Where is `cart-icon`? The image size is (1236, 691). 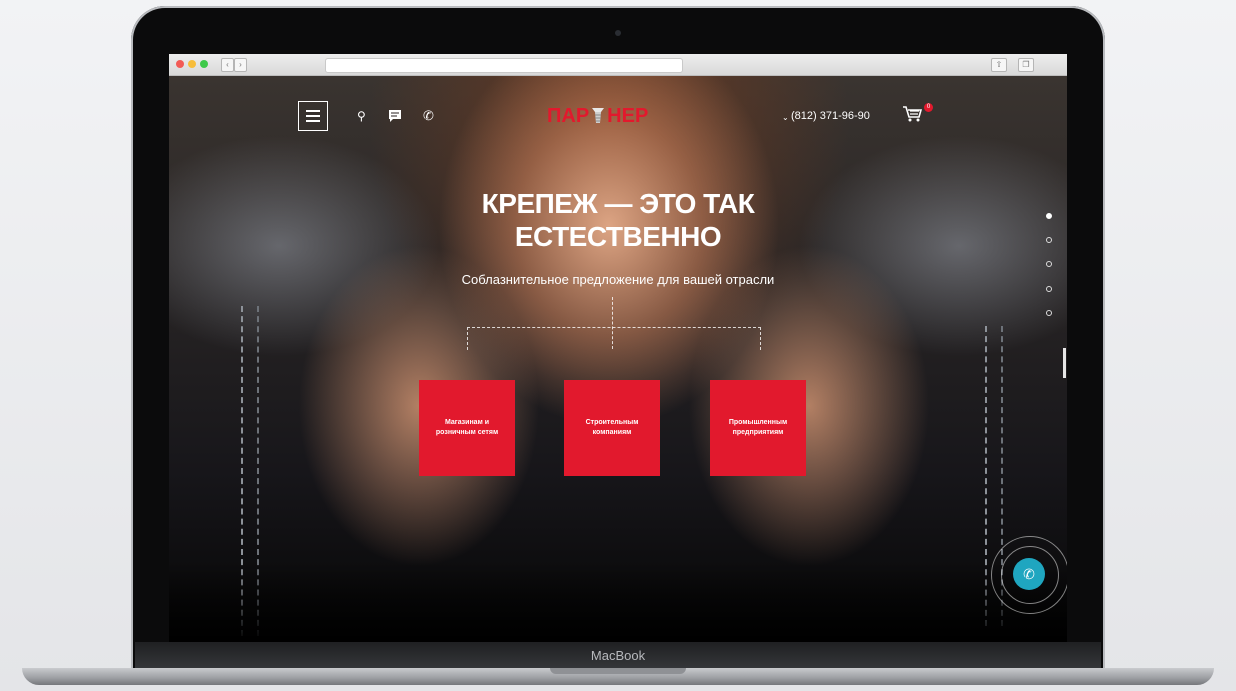
cart-icon is located at coordinates (912, 114).